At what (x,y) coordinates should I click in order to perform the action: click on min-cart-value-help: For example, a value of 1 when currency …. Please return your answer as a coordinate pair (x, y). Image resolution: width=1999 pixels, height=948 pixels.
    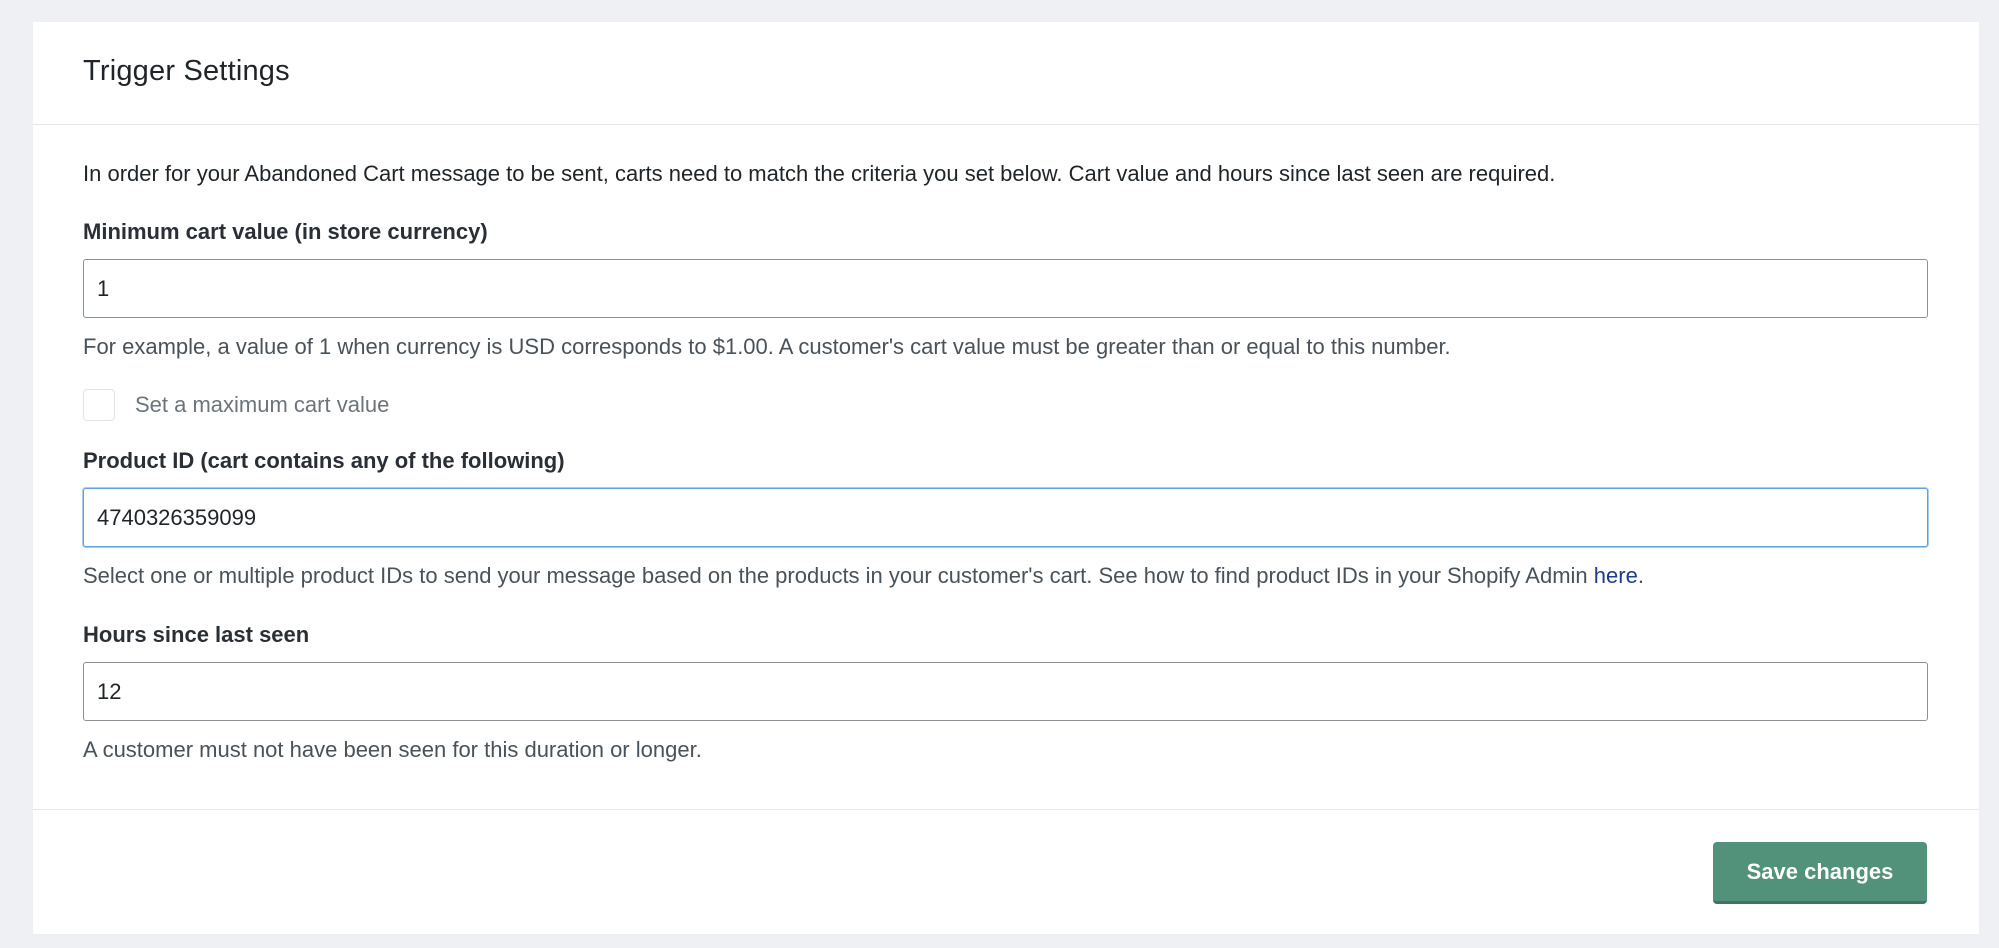
    Looking at the image, I should click on (767, 346).